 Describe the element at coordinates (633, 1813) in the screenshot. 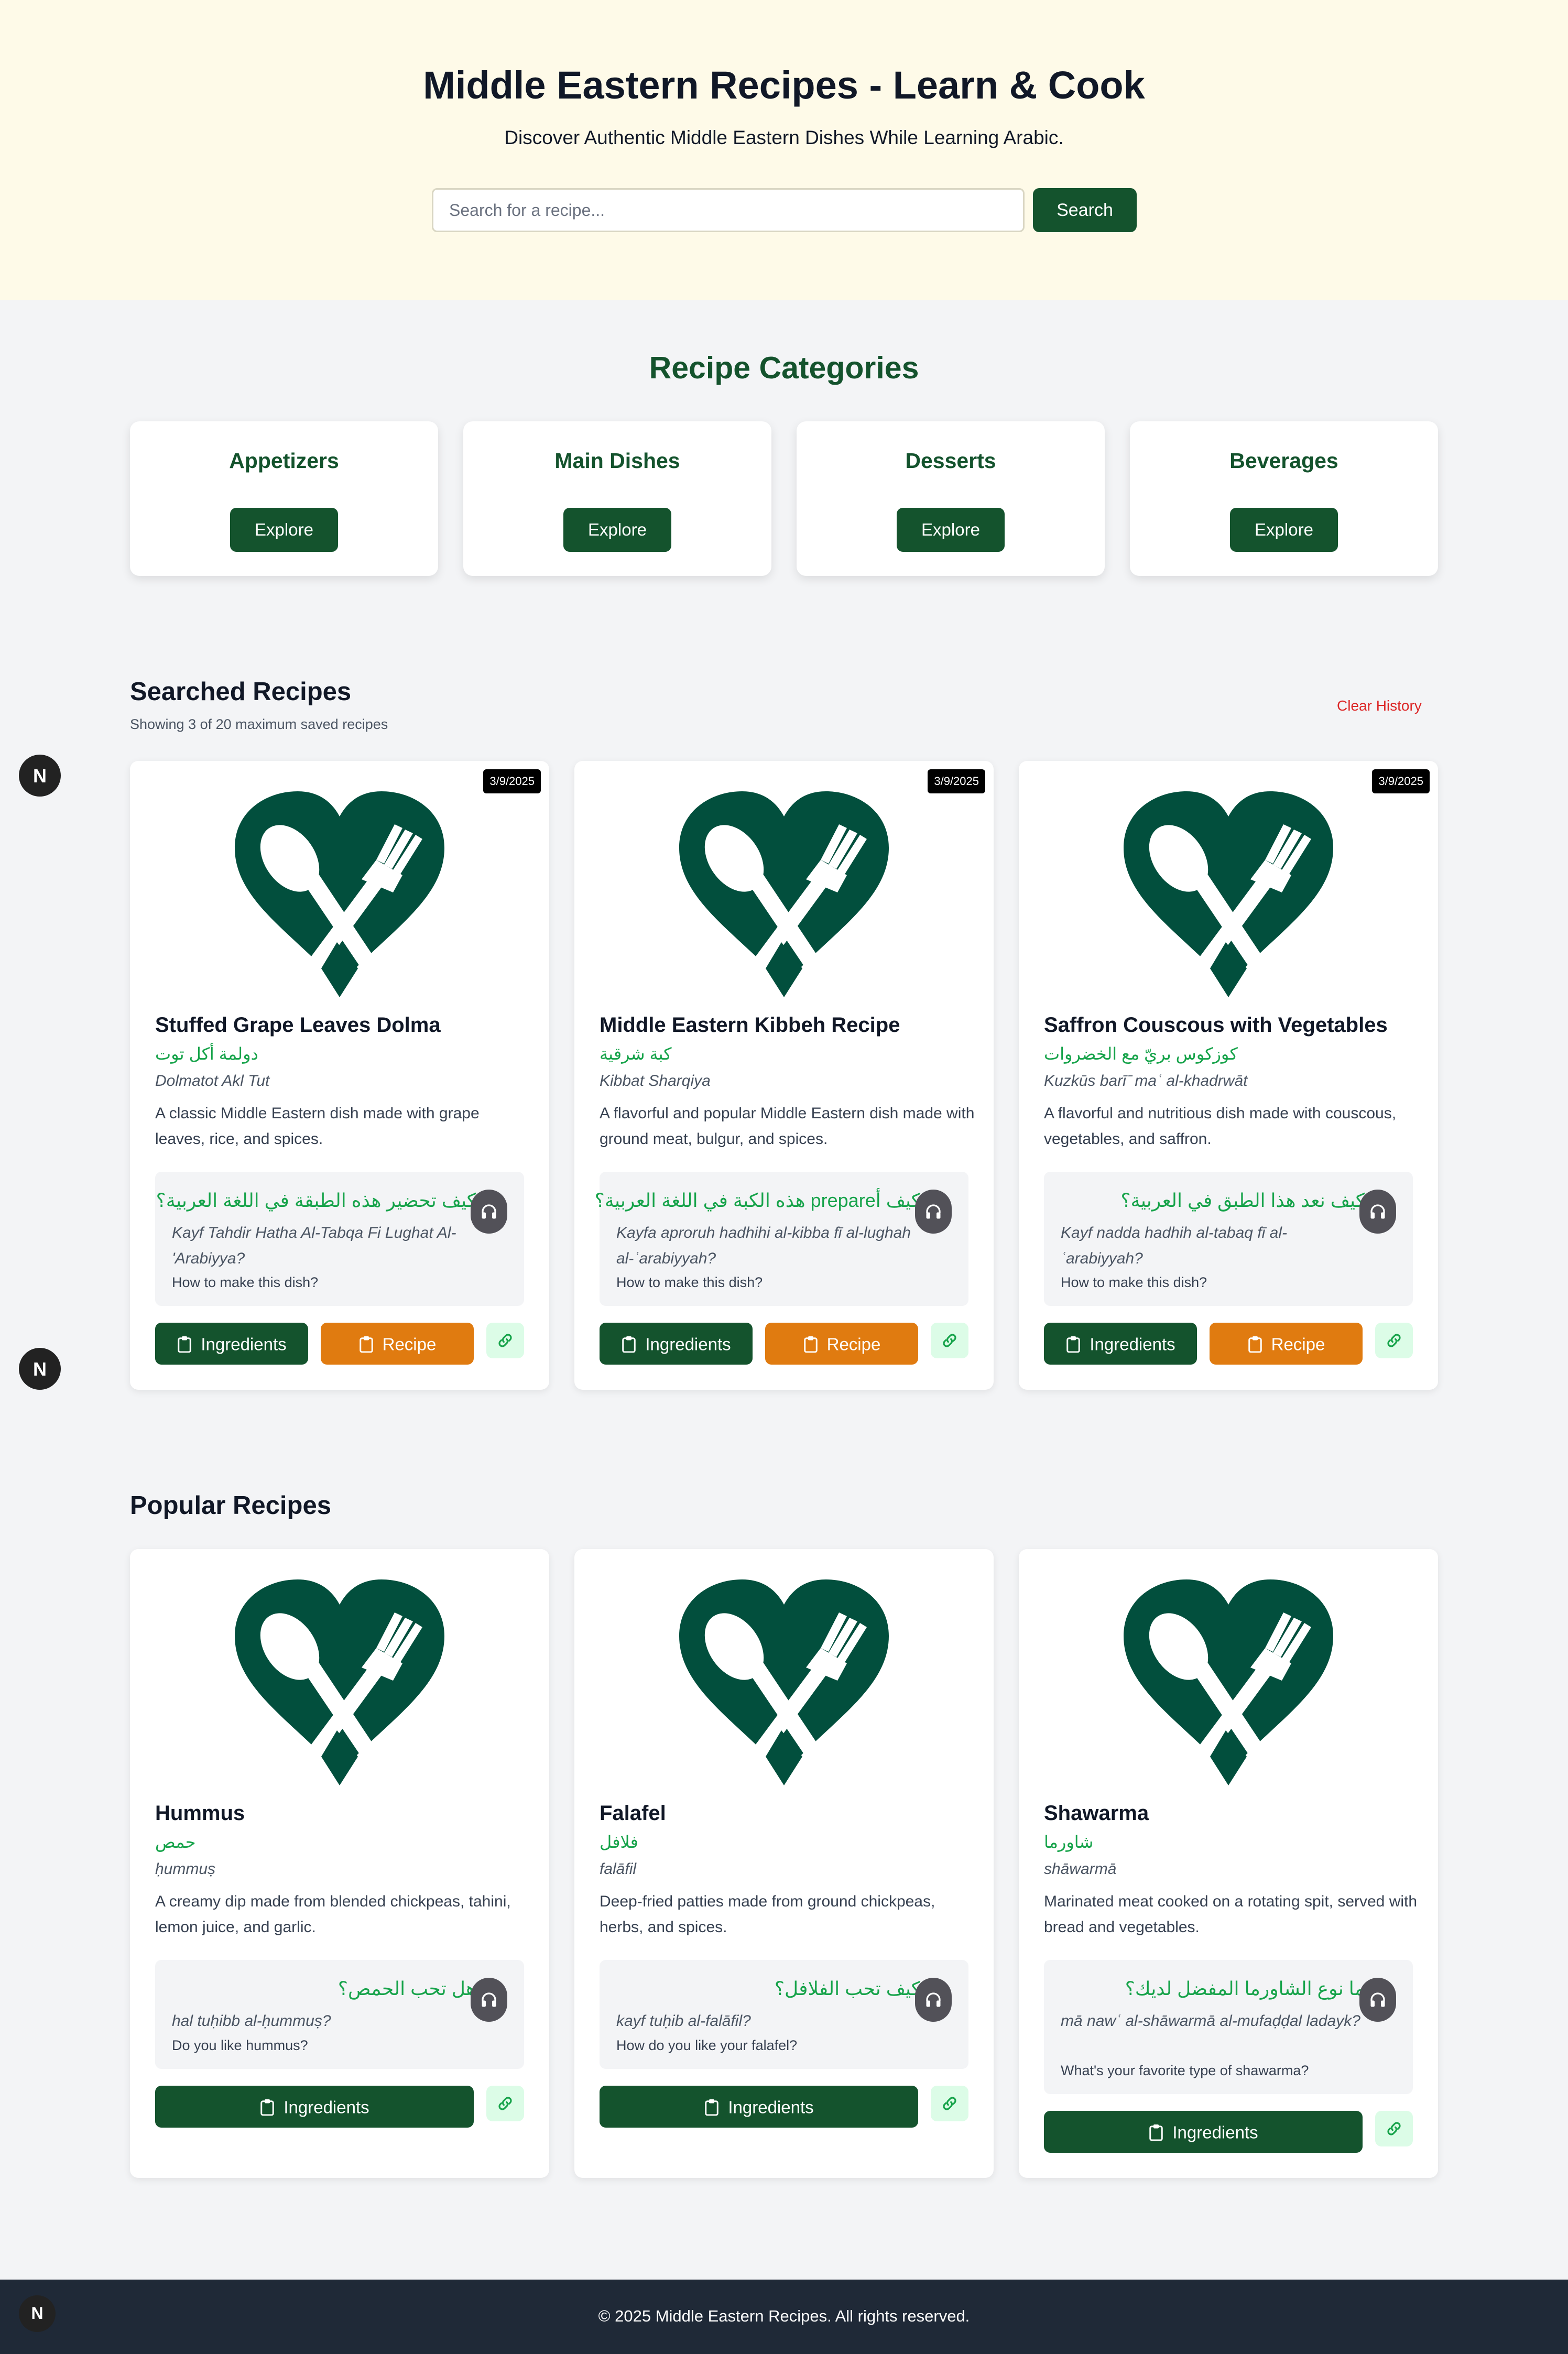

I see `recipe-title: Falafel` at that location.